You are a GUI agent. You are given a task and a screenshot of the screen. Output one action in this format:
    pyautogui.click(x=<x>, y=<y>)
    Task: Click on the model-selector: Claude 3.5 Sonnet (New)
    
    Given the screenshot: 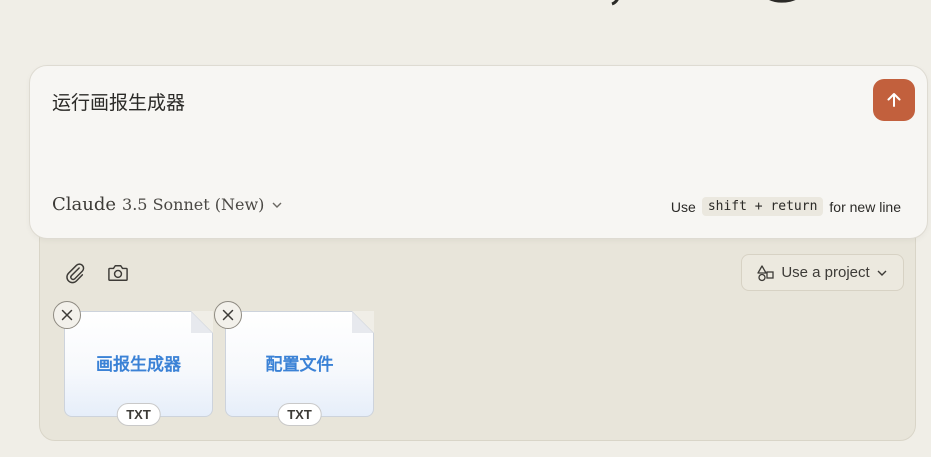 What is the action you would take?
    pyautogui.click(x=168, y=204)
    